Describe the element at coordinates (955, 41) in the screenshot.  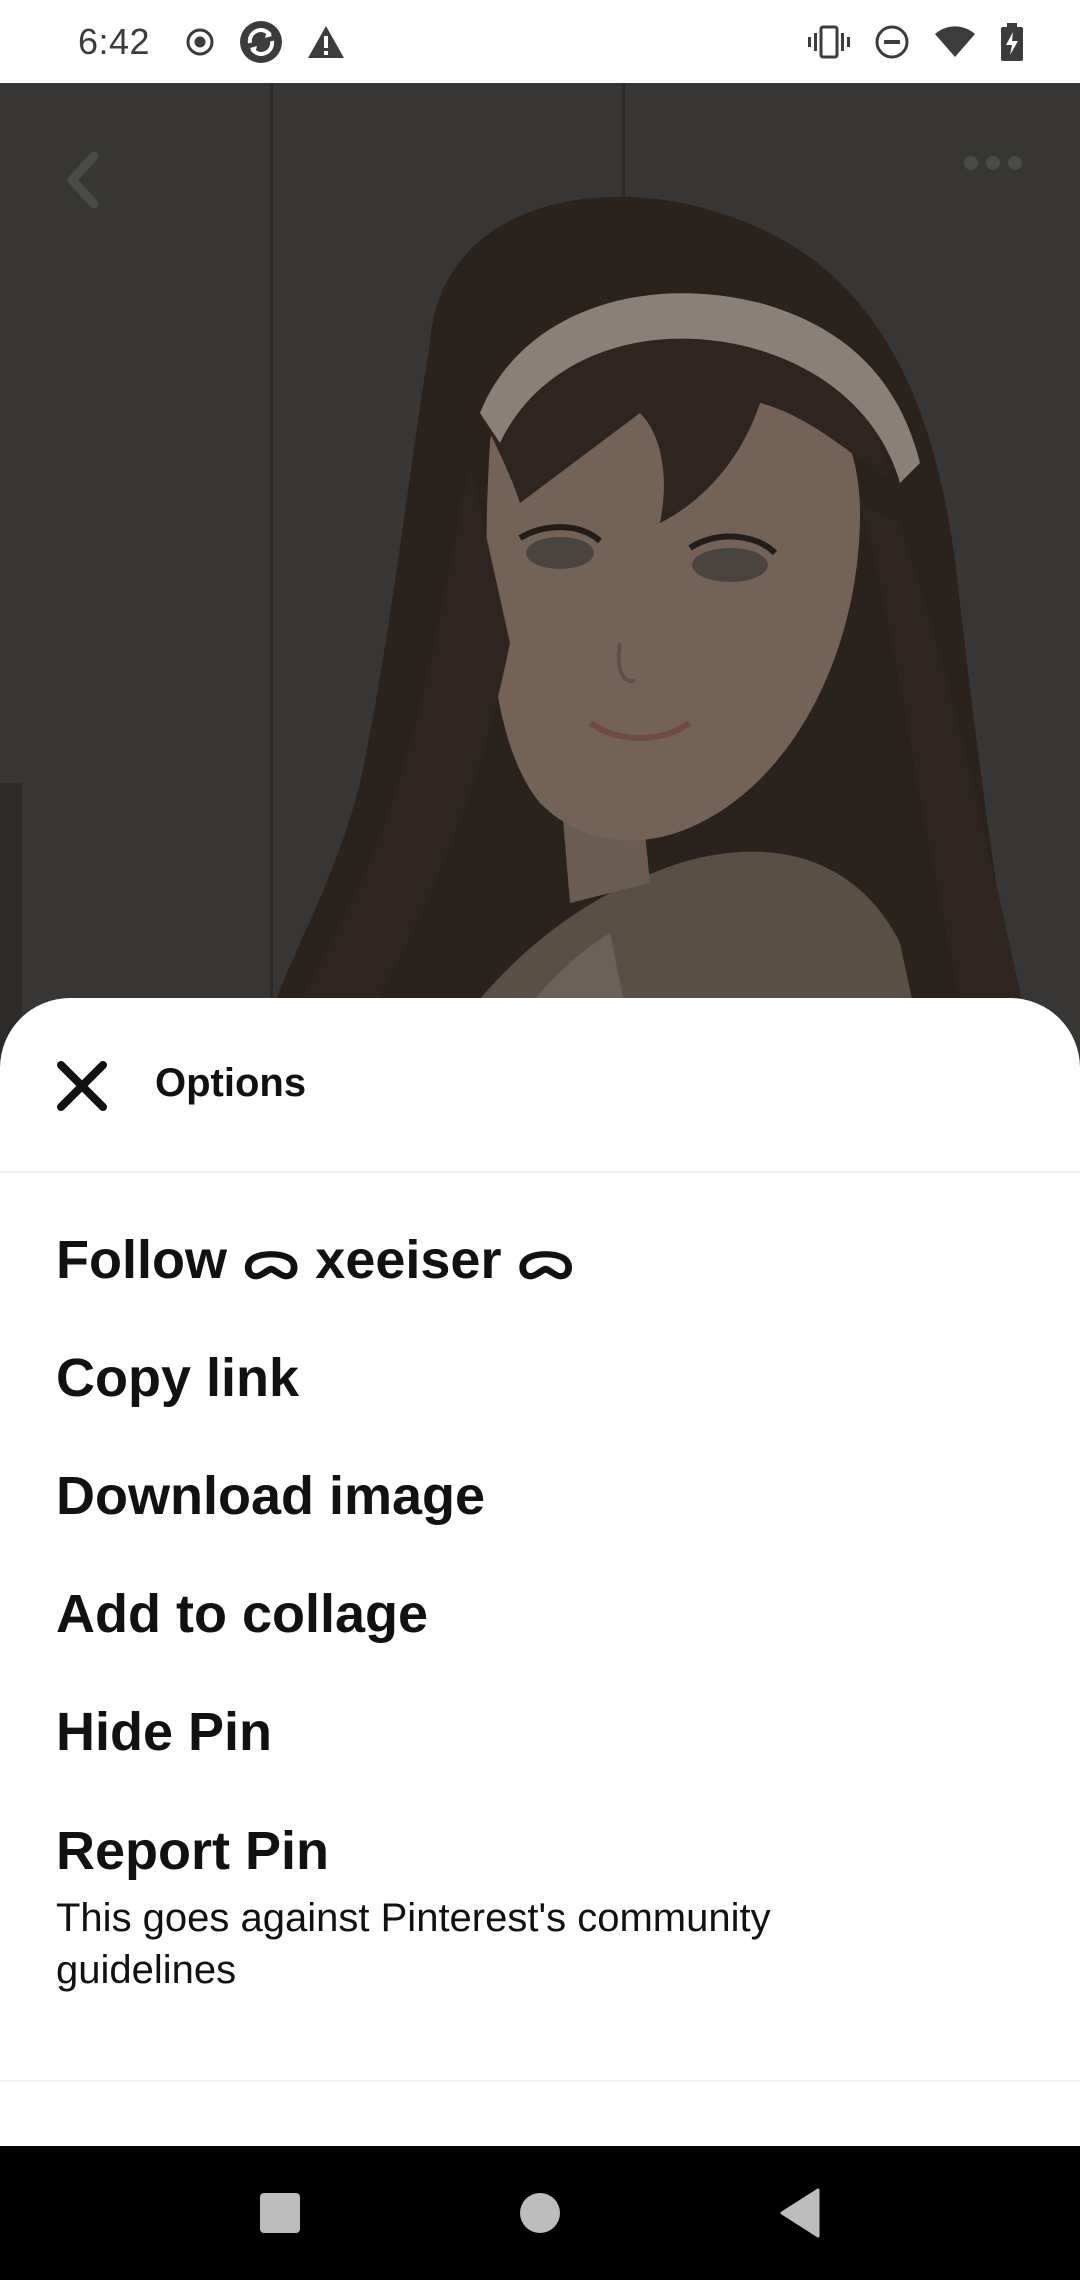
I see `wifi-icon` at that location.